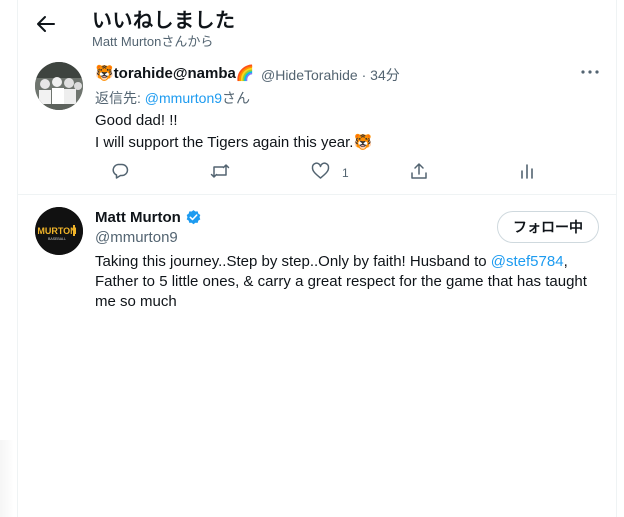 This screenshot has height=517, width=624. Describe the element at coordinates (120, 98) in the screenshot. I see `reply-prefix: 返信先:` at that location.